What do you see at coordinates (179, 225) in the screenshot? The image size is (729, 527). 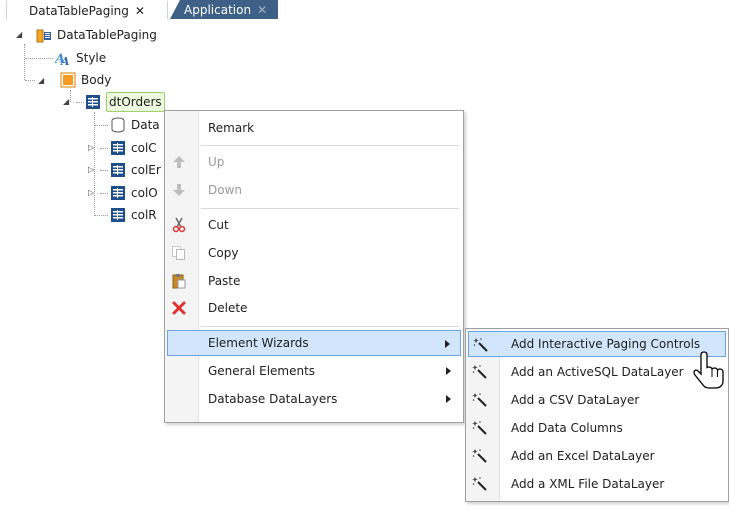 I see `scissors-icon` at bounding box center [179, 225].